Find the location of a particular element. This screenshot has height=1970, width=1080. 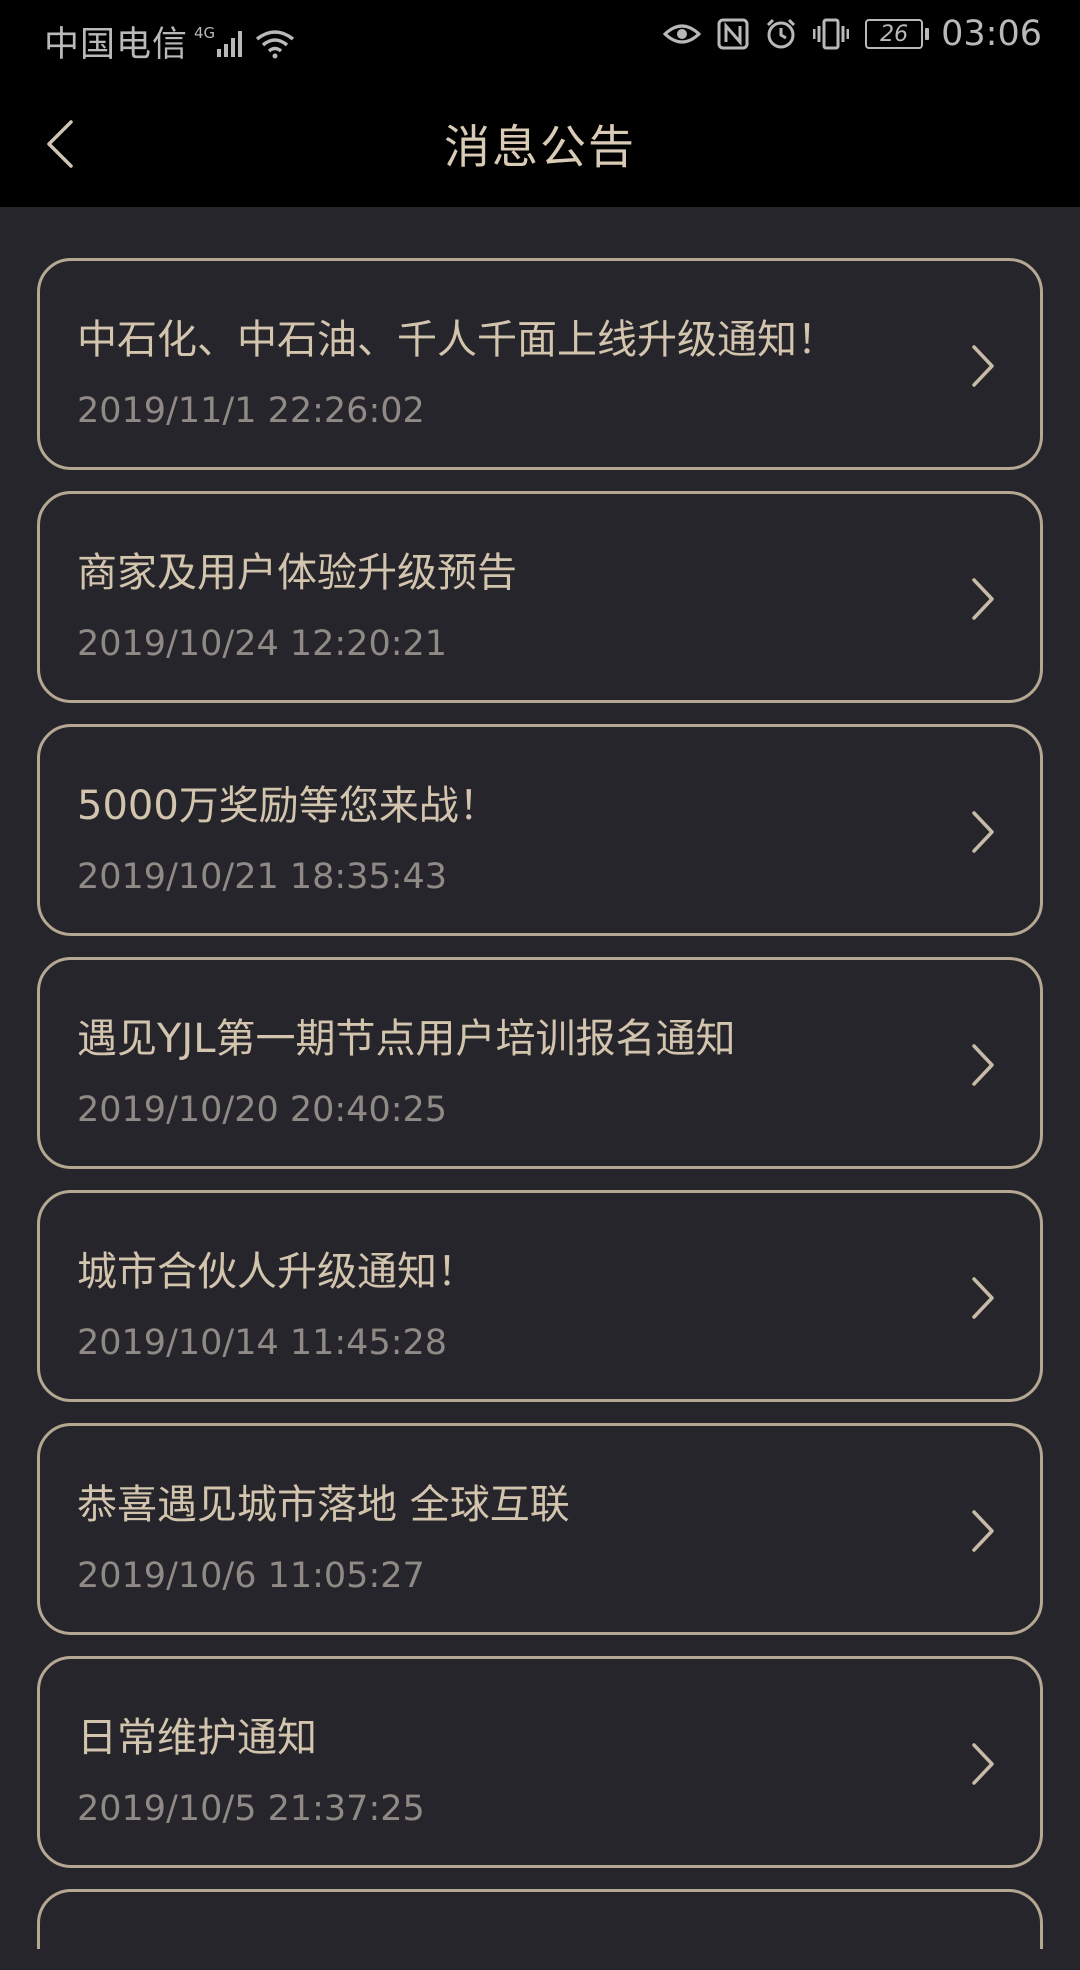

clock-time: 03:06 is located at coordinates (991, 34).